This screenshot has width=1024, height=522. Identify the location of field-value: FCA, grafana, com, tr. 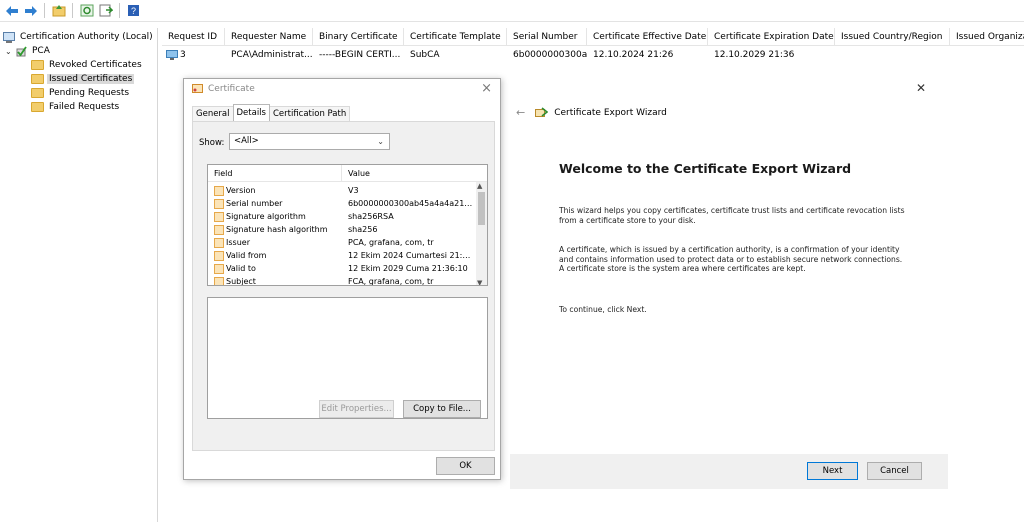
(391, 281).